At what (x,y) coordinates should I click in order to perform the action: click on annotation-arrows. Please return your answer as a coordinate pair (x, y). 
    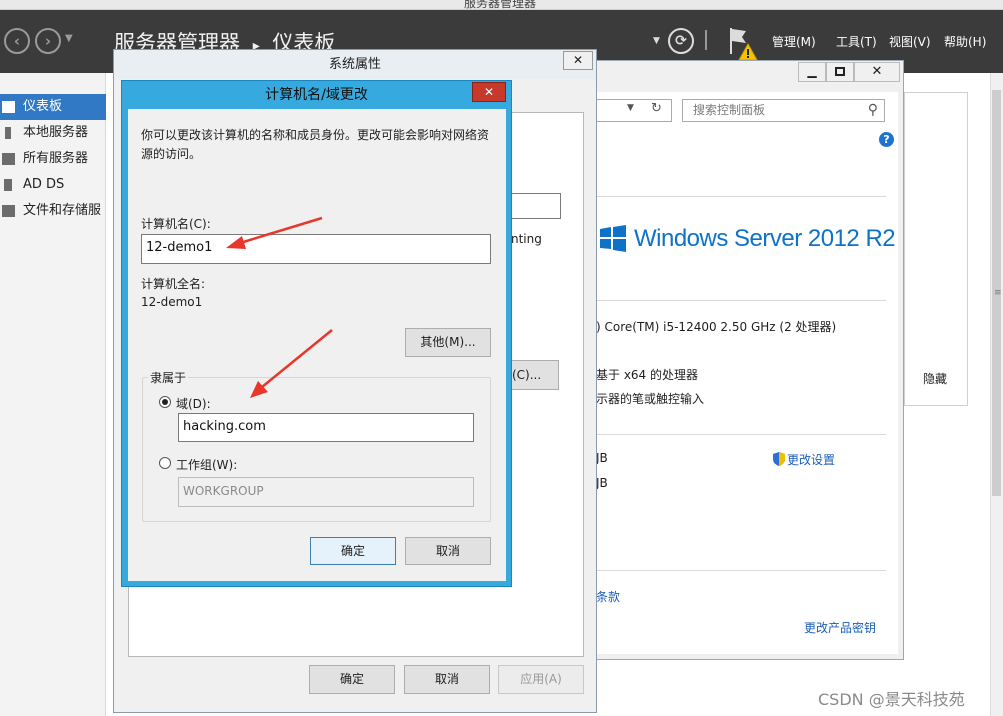
    Looking at the image, I should click on (279, 307).